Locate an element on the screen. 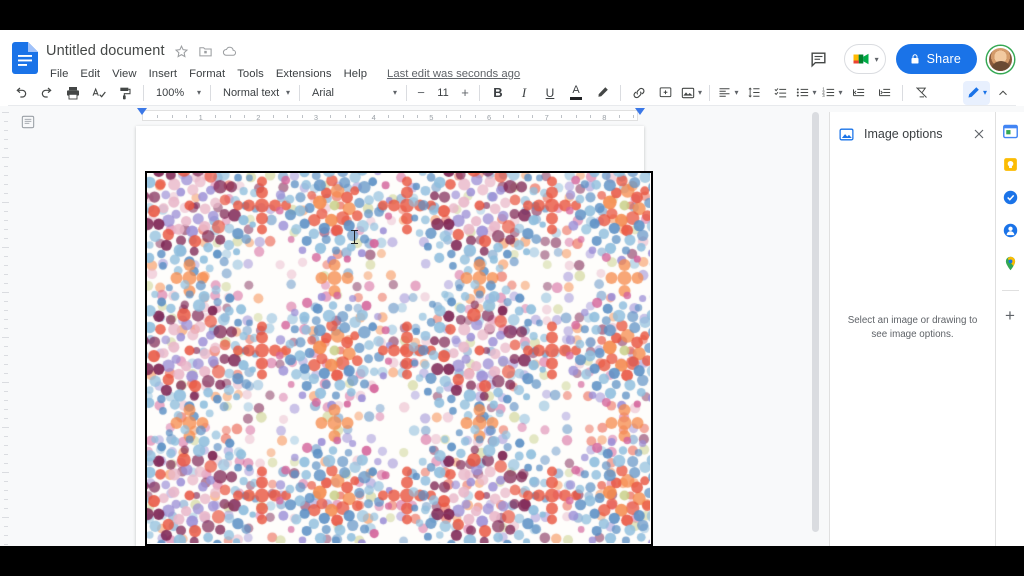  google-tasks-icon is located at coordinates (1010, 197).